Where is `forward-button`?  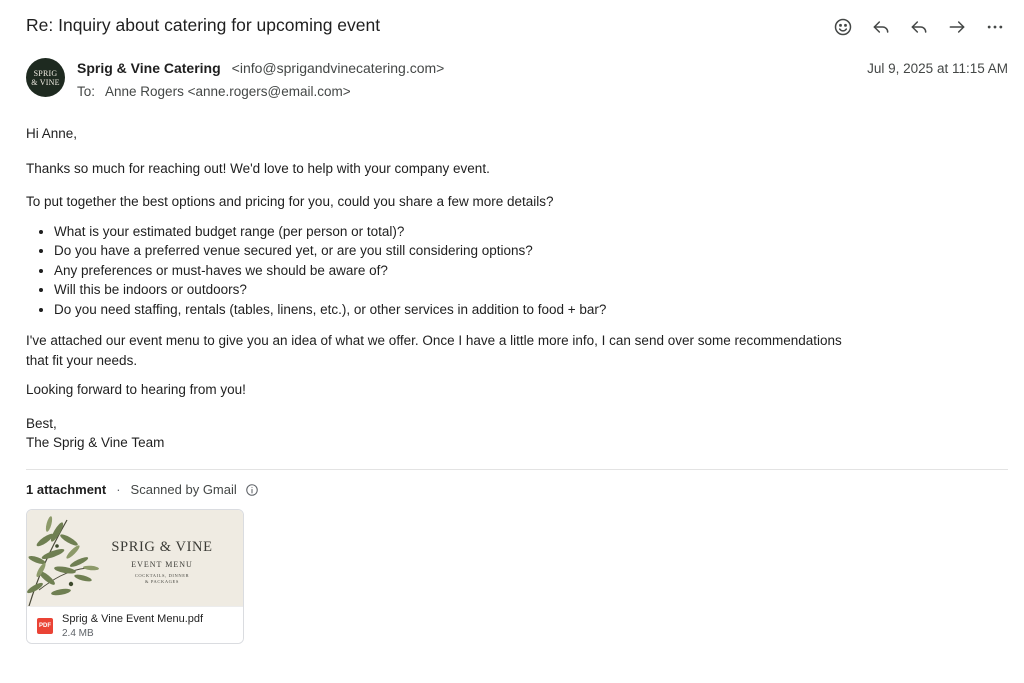 forward-button is located at coordinates (957, 27).